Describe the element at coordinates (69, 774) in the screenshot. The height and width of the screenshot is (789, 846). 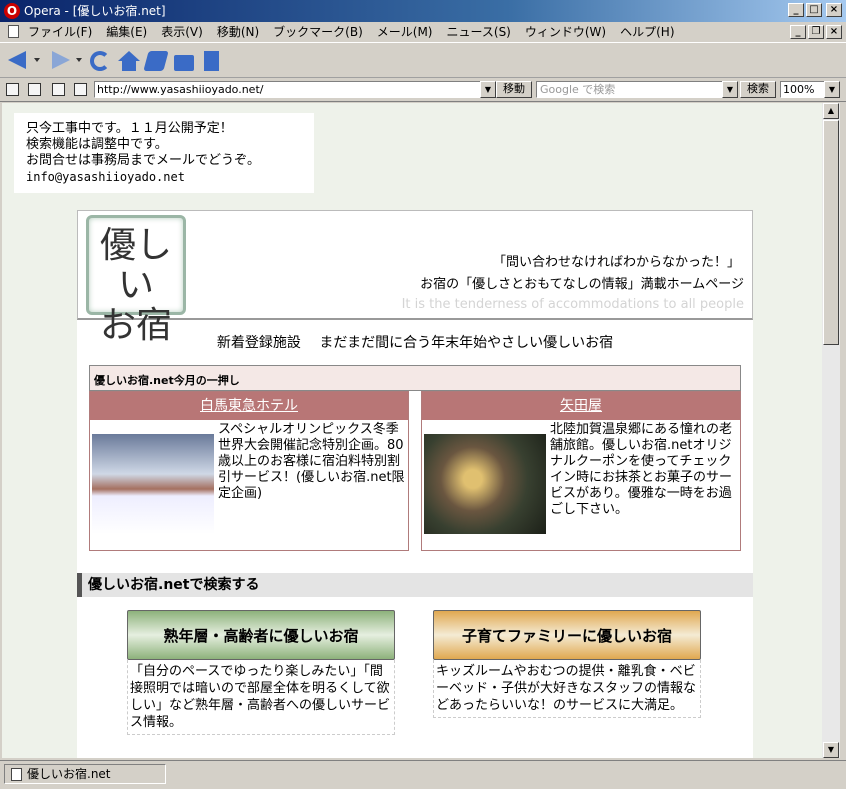
I see `page-tab-title: 優しいお宿.net` at that location.